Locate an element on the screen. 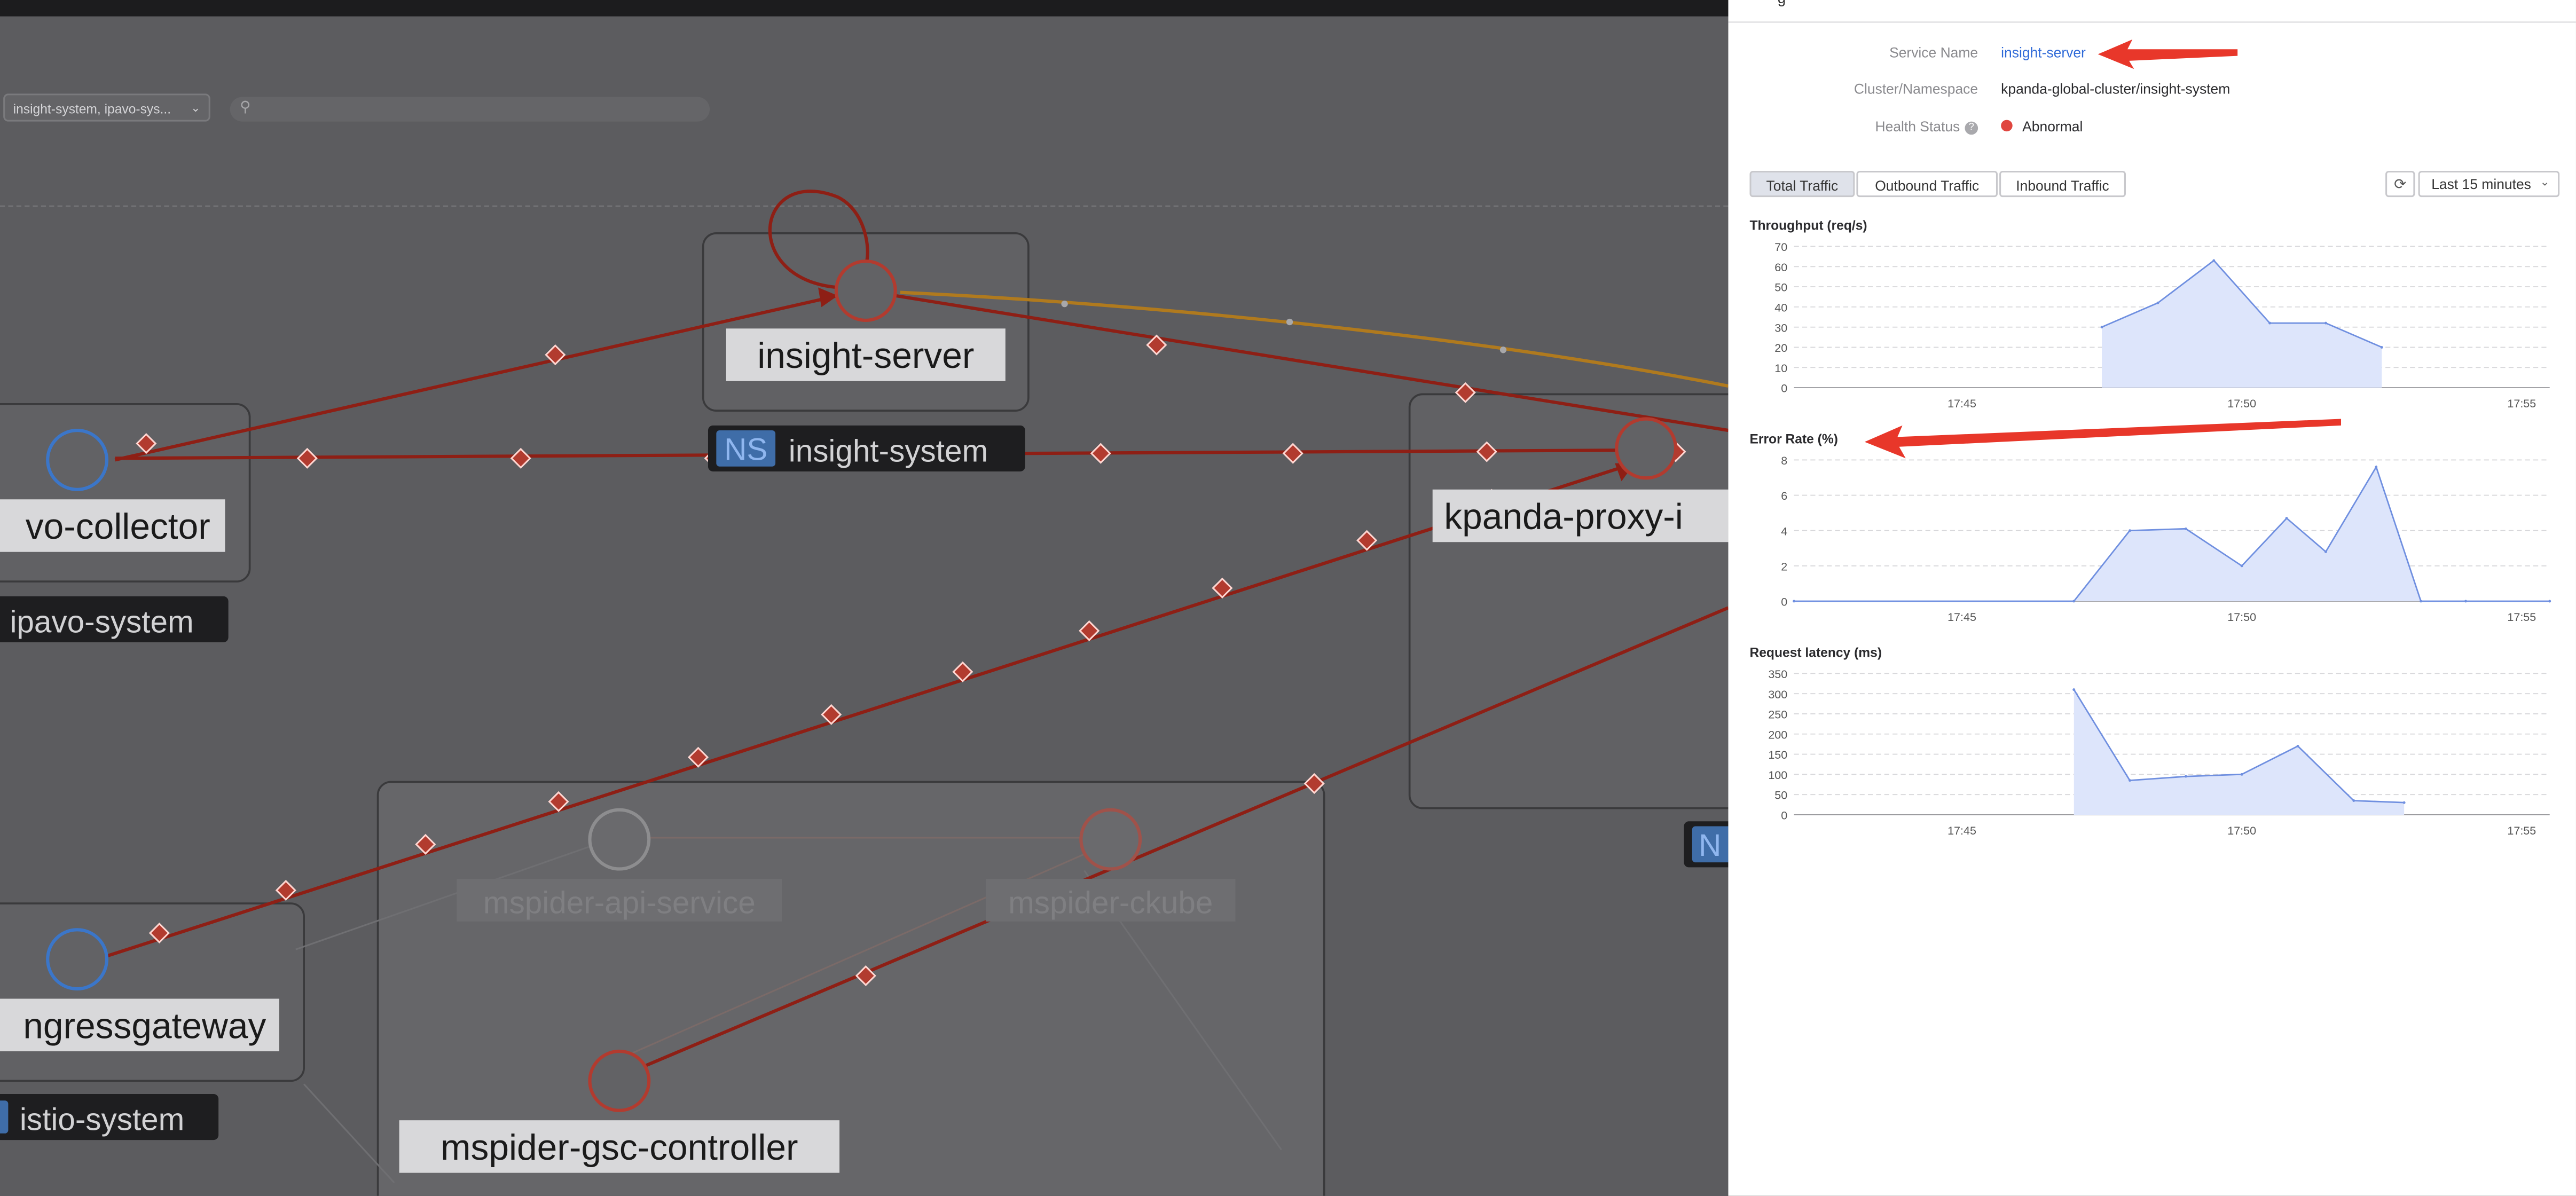 The height and width of the screenshot is (1196, 2576). namespace-badge is located at coordinates (4, 1117).